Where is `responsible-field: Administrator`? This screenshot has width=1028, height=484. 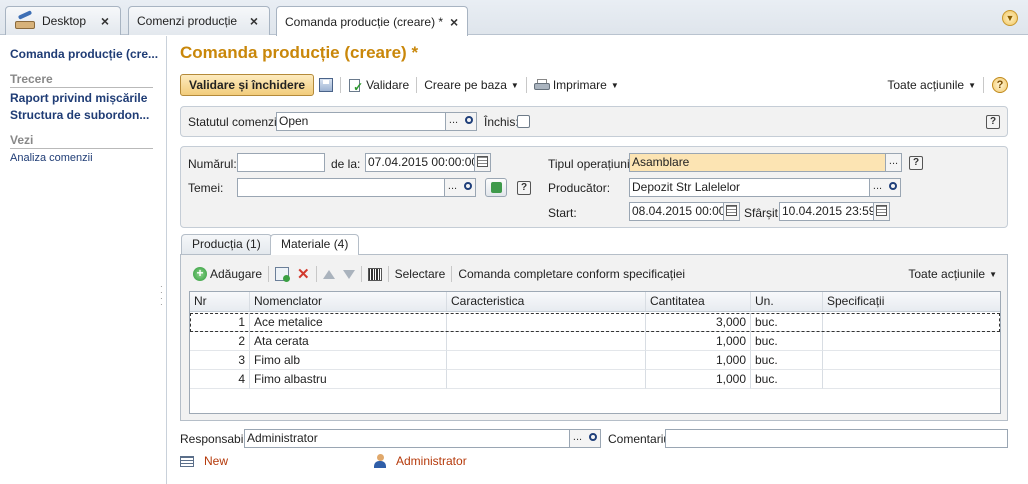 responsible-field: Administrator is located at coordinates (407, 438).